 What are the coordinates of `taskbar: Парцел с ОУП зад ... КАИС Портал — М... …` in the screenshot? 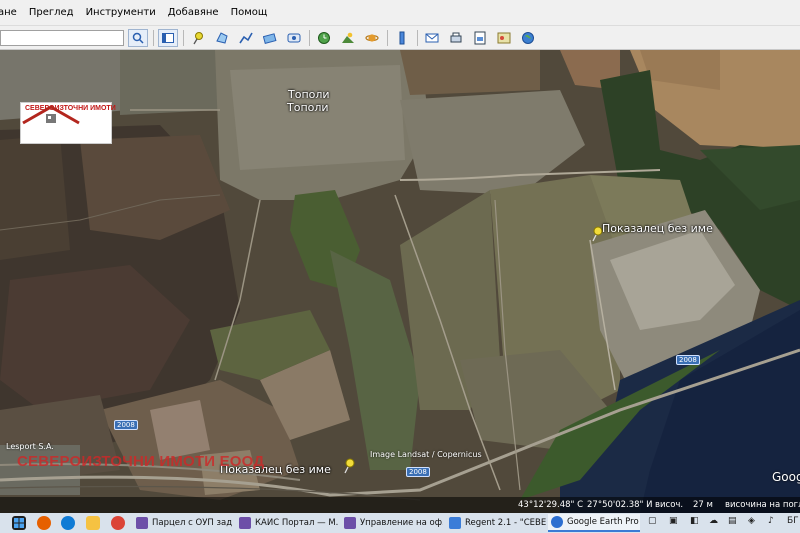 It's located at (400, 523).